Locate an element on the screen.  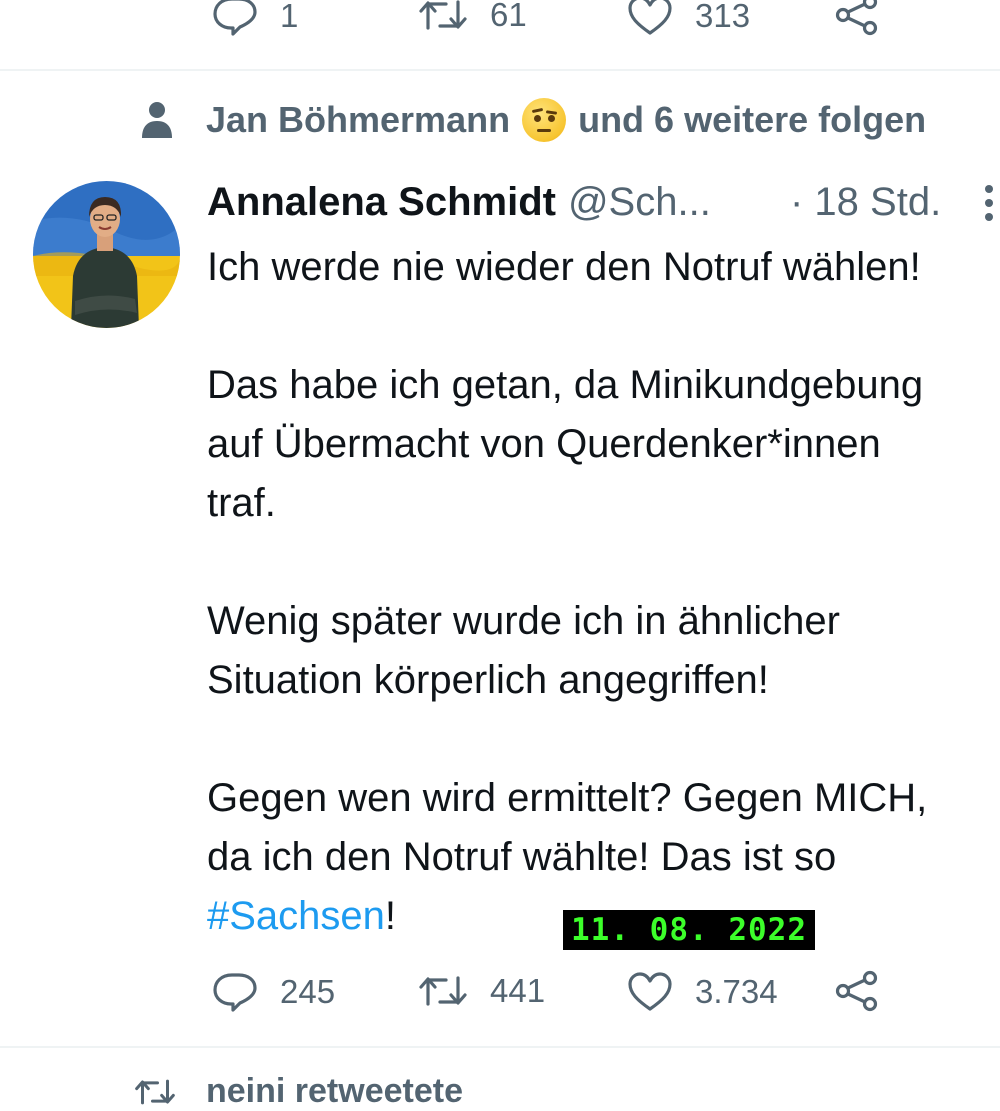
prev-like-count: 313 is located at coordinates (723, 17).